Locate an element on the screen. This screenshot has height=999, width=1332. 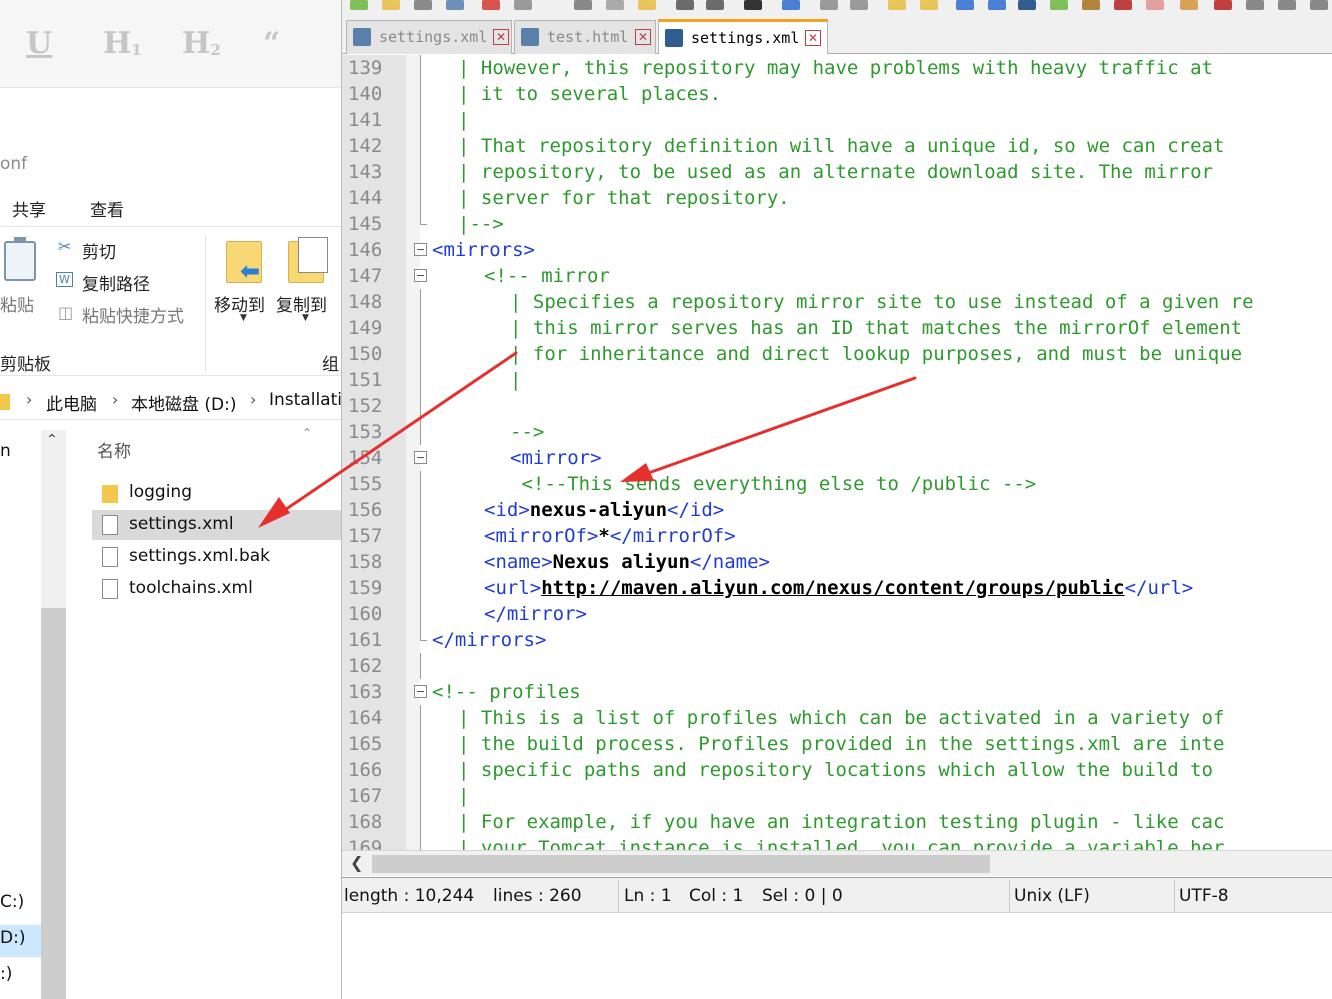
list-item: toolchains.xml is located at coordinates (216, 589).